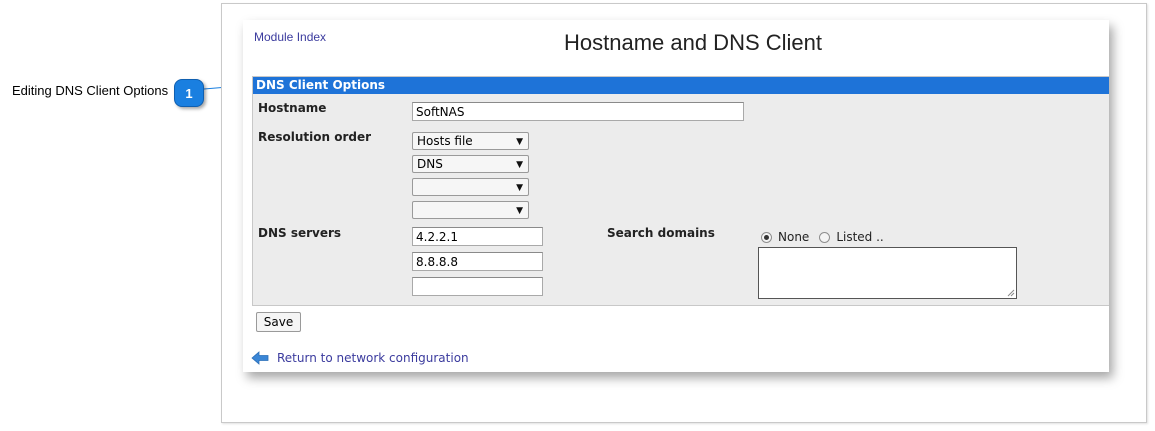 This screenshot has width=1155, height=431. What do you see at coordinates (90, 90) in the screenshot?
I see `callout-label: Editing DNS Client Options` at bounding box center [90, 90].